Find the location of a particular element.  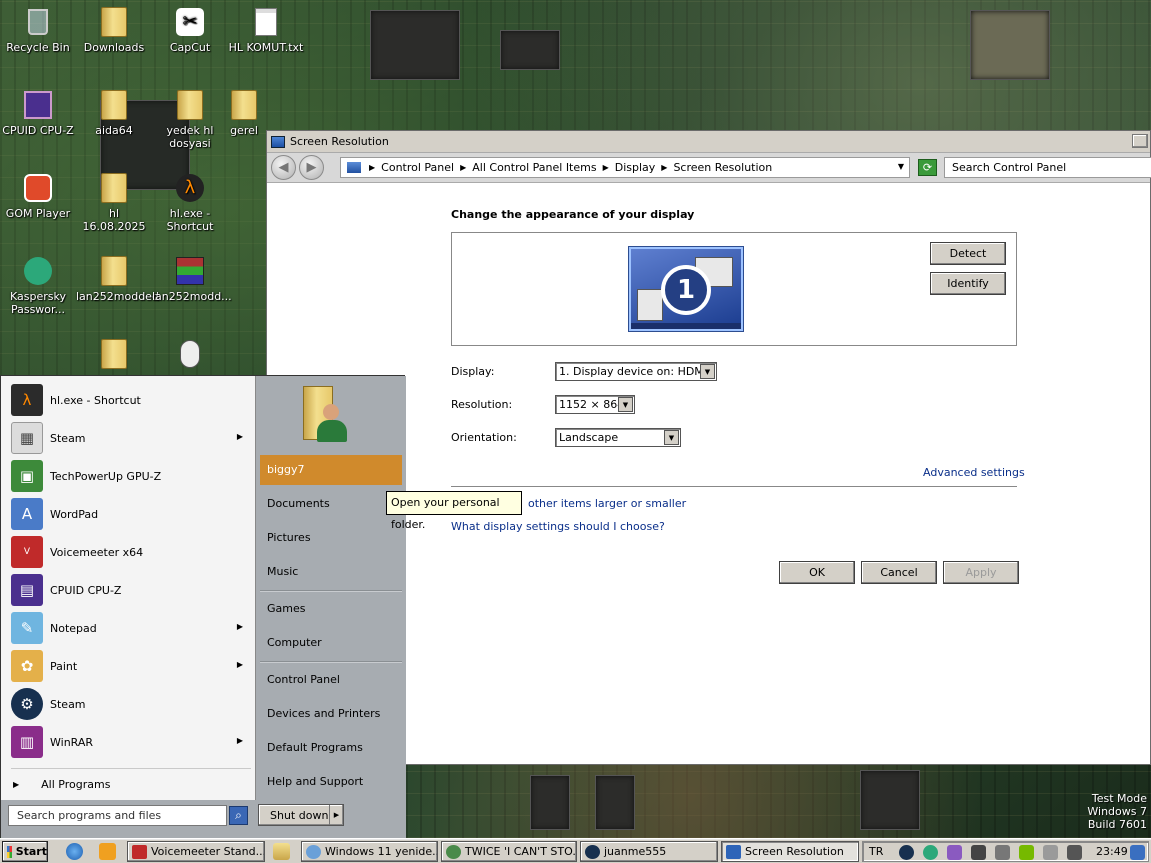

folder-icon is located at coordinates (281, 851).